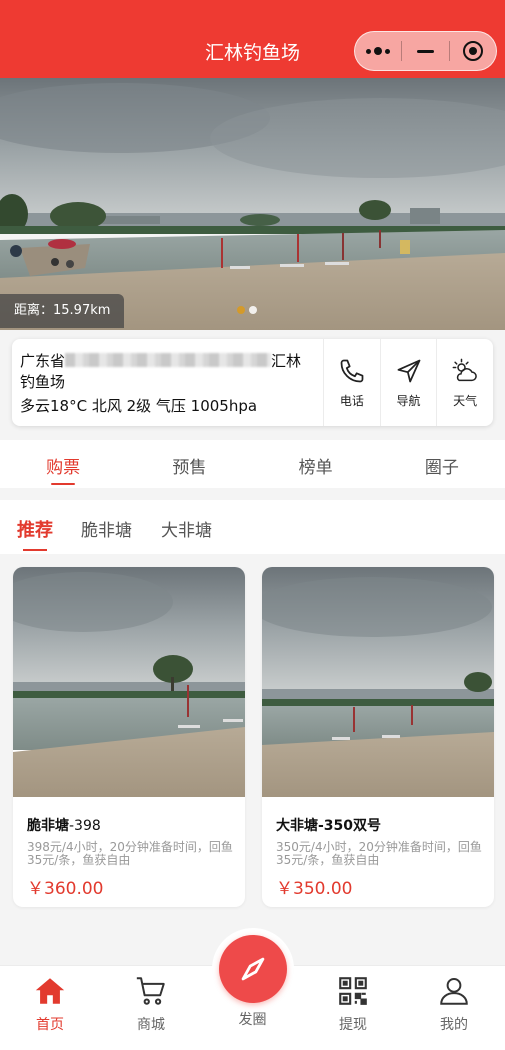 The height and width of the screenshot is (1050, 505). Describe the element at coordinates (352, 370) in the screenshot. I see `phone-icon` at that location.